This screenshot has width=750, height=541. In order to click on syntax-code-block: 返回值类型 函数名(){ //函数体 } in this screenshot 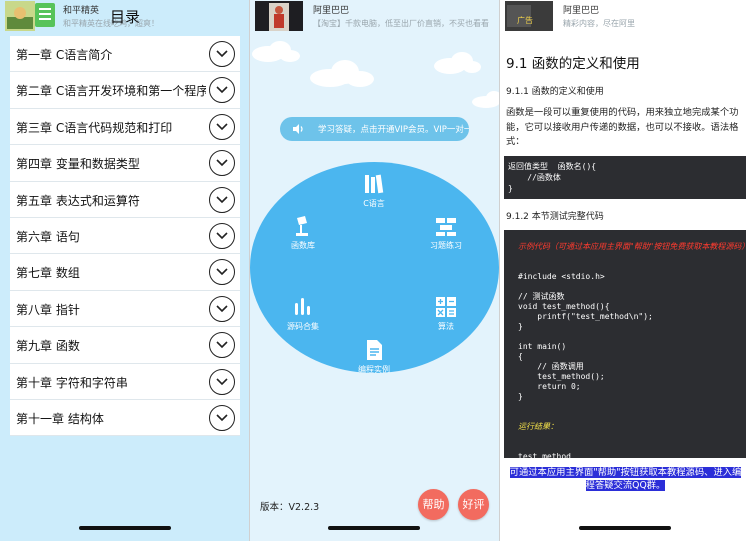, I will do `click(625, 177)`.